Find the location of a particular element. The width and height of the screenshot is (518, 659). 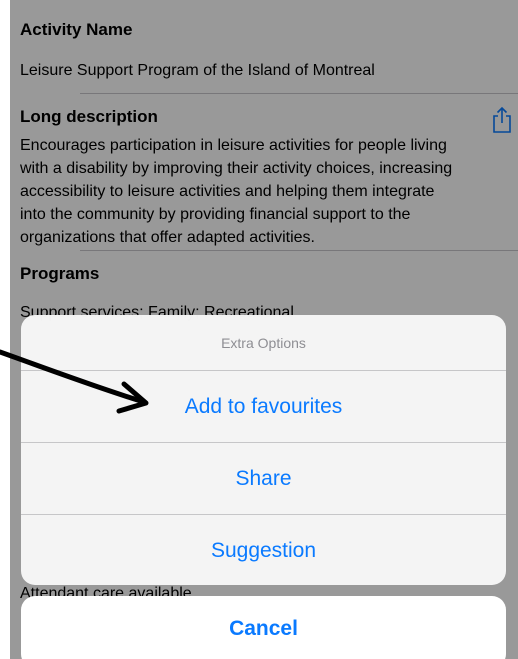

add-to-favourites-button: Add to favourites is located at coordinates (263, 406).